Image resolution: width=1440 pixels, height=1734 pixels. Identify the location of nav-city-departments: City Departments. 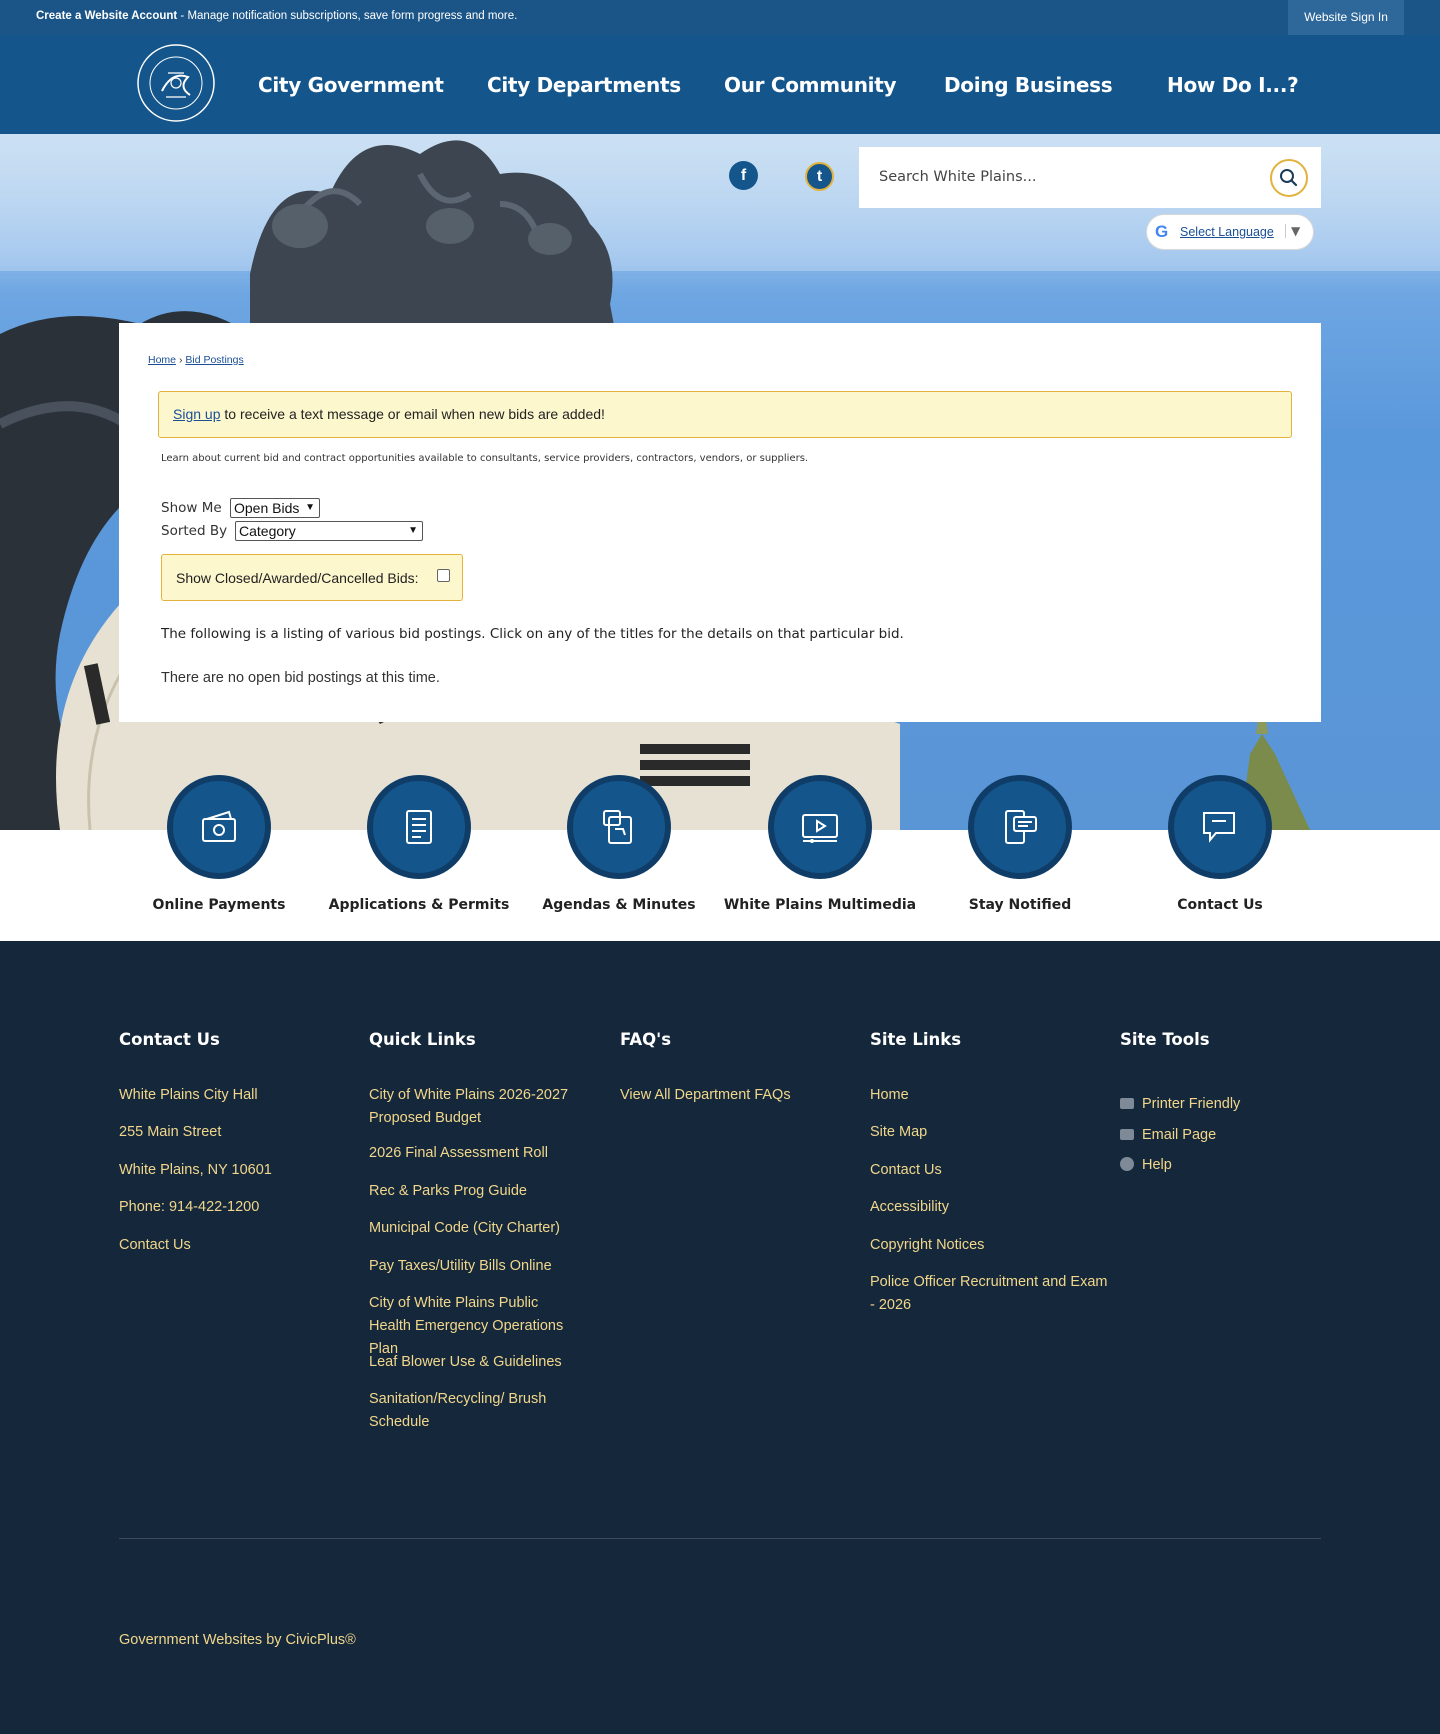
(584, 85).